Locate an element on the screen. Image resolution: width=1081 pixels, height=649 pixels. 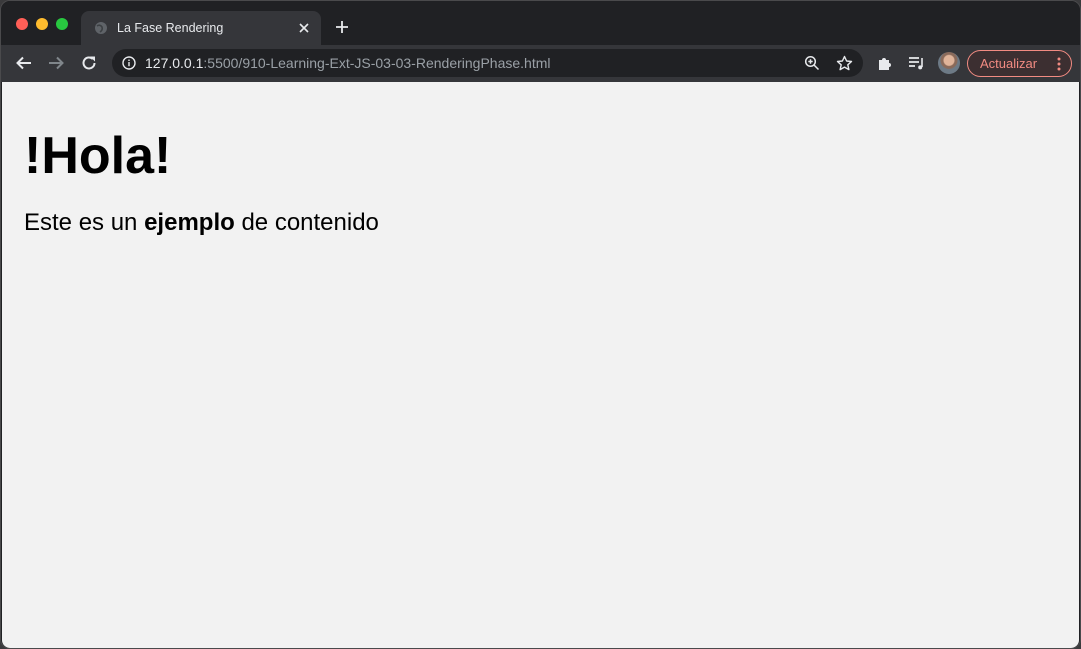
zoom-window-button is located at coordinates (62, 24).